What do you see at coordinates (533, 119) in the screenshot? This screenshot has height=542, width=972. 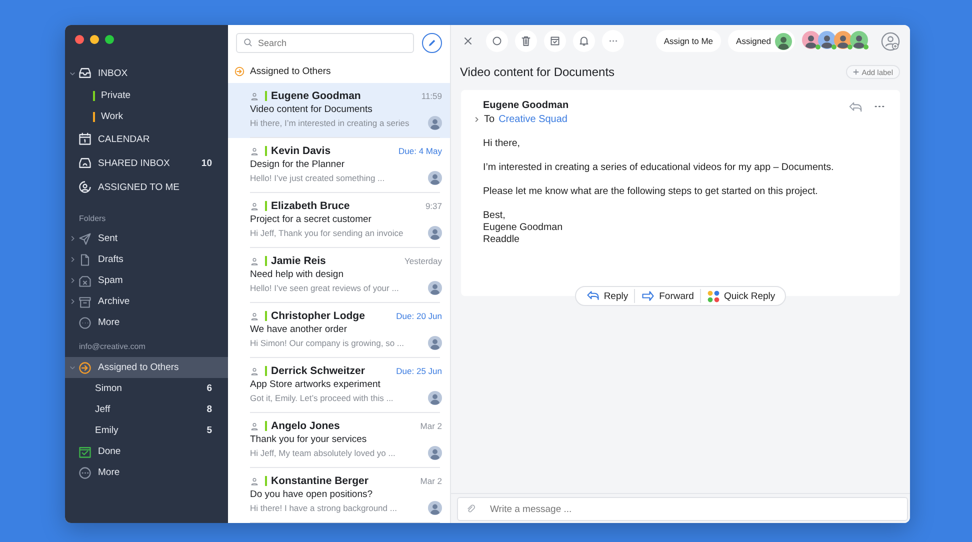 I see `recipient-link: Creative Squad` at bounding box center [533, 119].